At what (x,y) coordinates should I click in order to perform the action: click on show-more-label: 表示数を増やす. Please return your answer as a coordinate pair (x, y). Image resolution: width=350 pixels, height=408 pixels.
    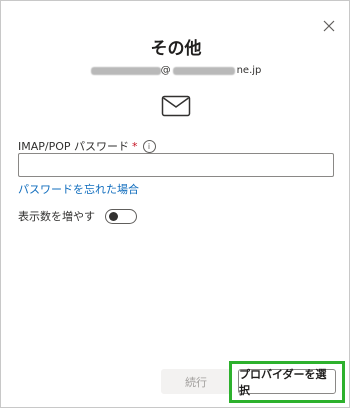
    Looking at the image, I should click on (56, 216).